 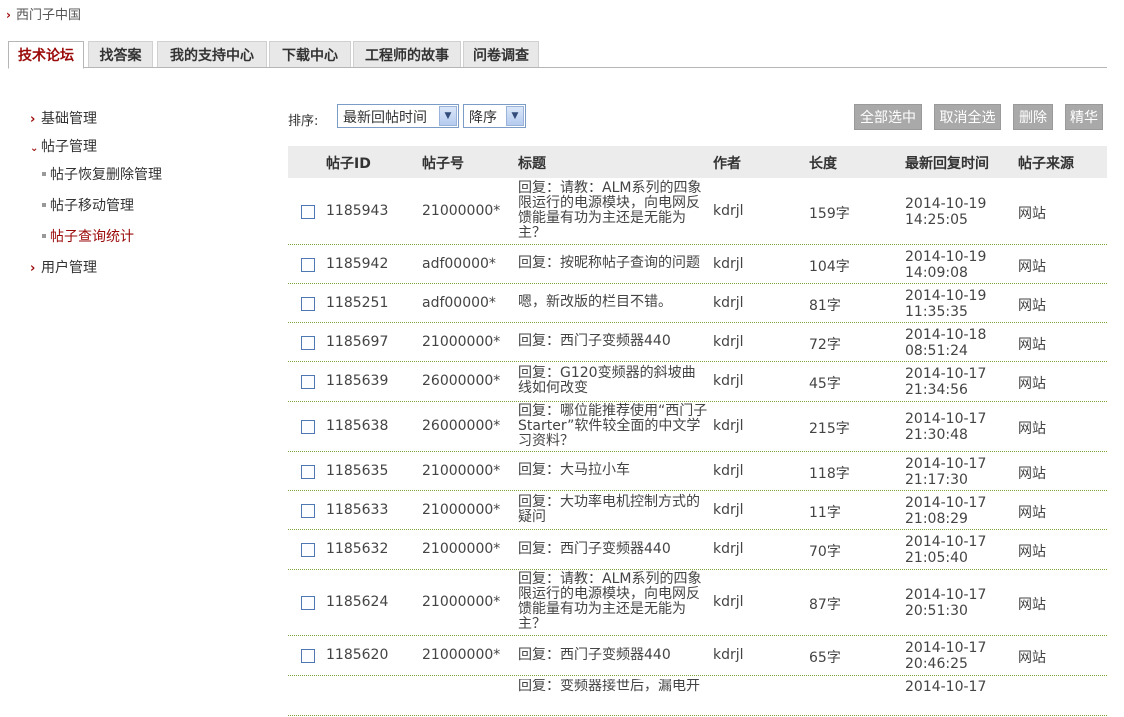 I want to click on cell-post-id: 1185635, so click(x=357, y=471).